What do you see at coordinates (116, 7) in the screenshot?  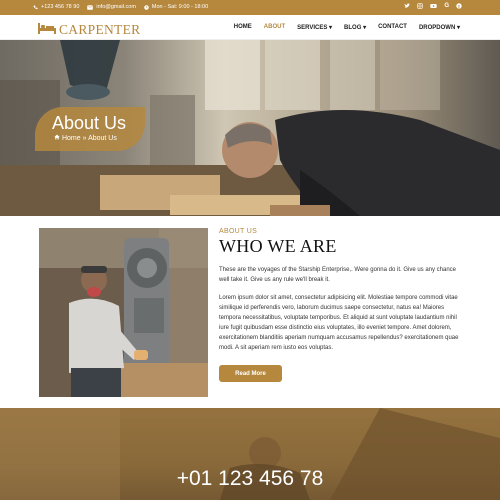 I see `email-text: info@gmail.com` at bounding box center [116, 7].